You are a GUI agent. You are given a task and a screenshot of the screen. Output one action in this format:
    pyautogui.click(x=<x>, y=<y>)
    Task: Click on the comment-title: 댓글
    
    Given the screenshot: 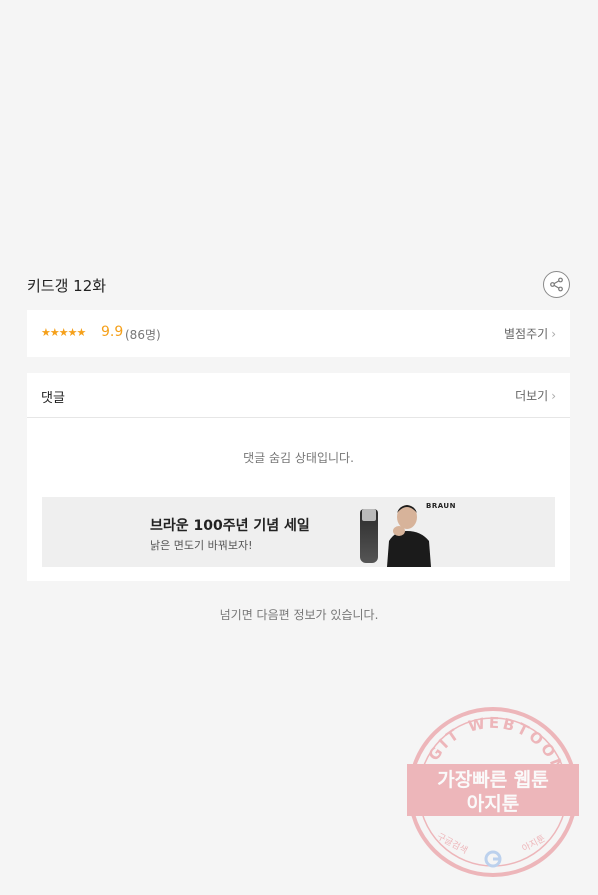 What is the action you would take?
    pyautogui.click(x=53, y=398)
    